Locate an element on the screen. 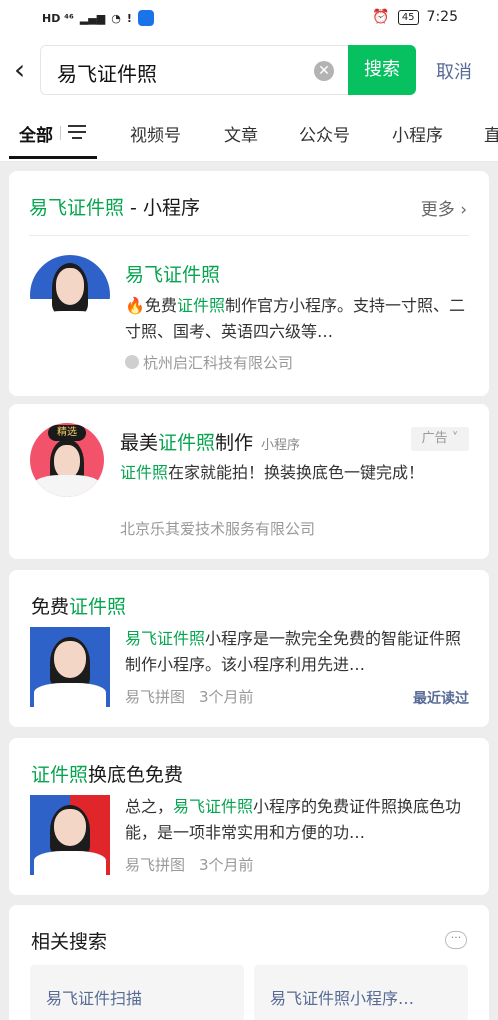  clear-icon: ✕ is located at coordinates (324, 71).